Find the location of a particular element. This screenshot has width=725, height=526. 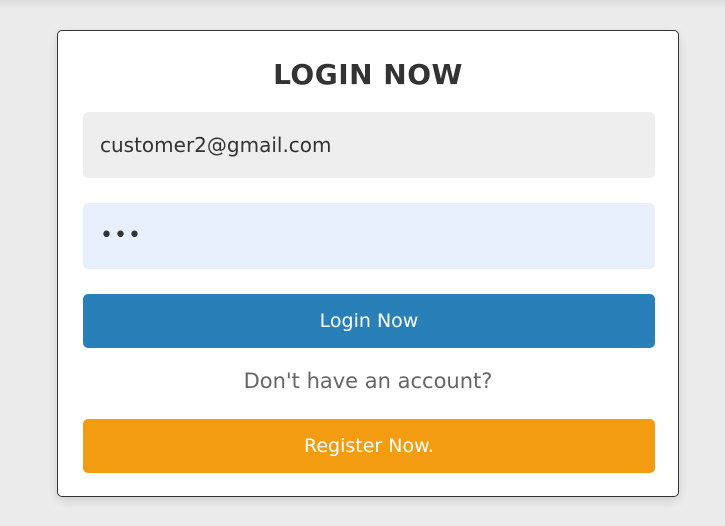

page-top-bar is located at coordinates (362, 4).